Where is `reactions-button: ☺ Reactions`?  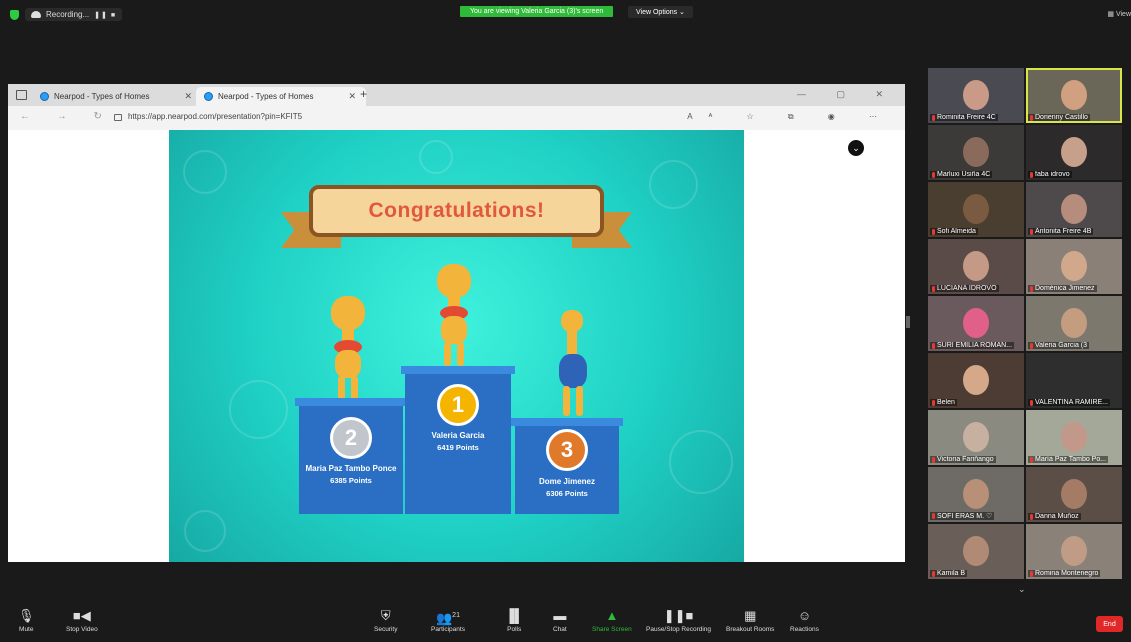
reactions-button: ☺ Reactions is located at coordinates (804, 620).